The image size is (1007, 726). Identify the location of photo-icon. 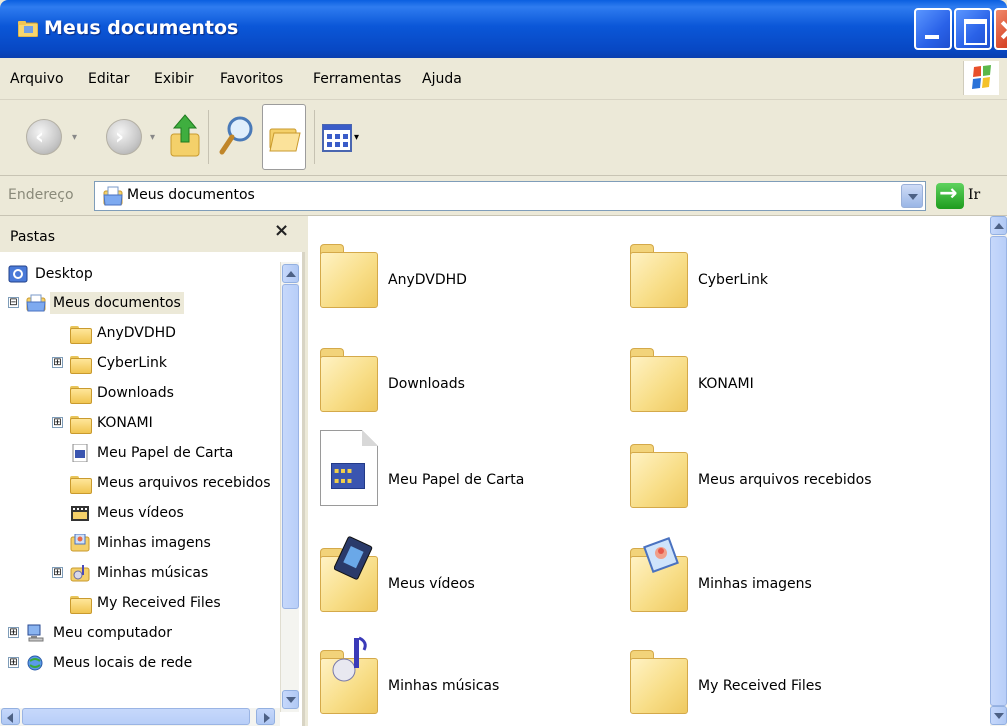
(661, 555).